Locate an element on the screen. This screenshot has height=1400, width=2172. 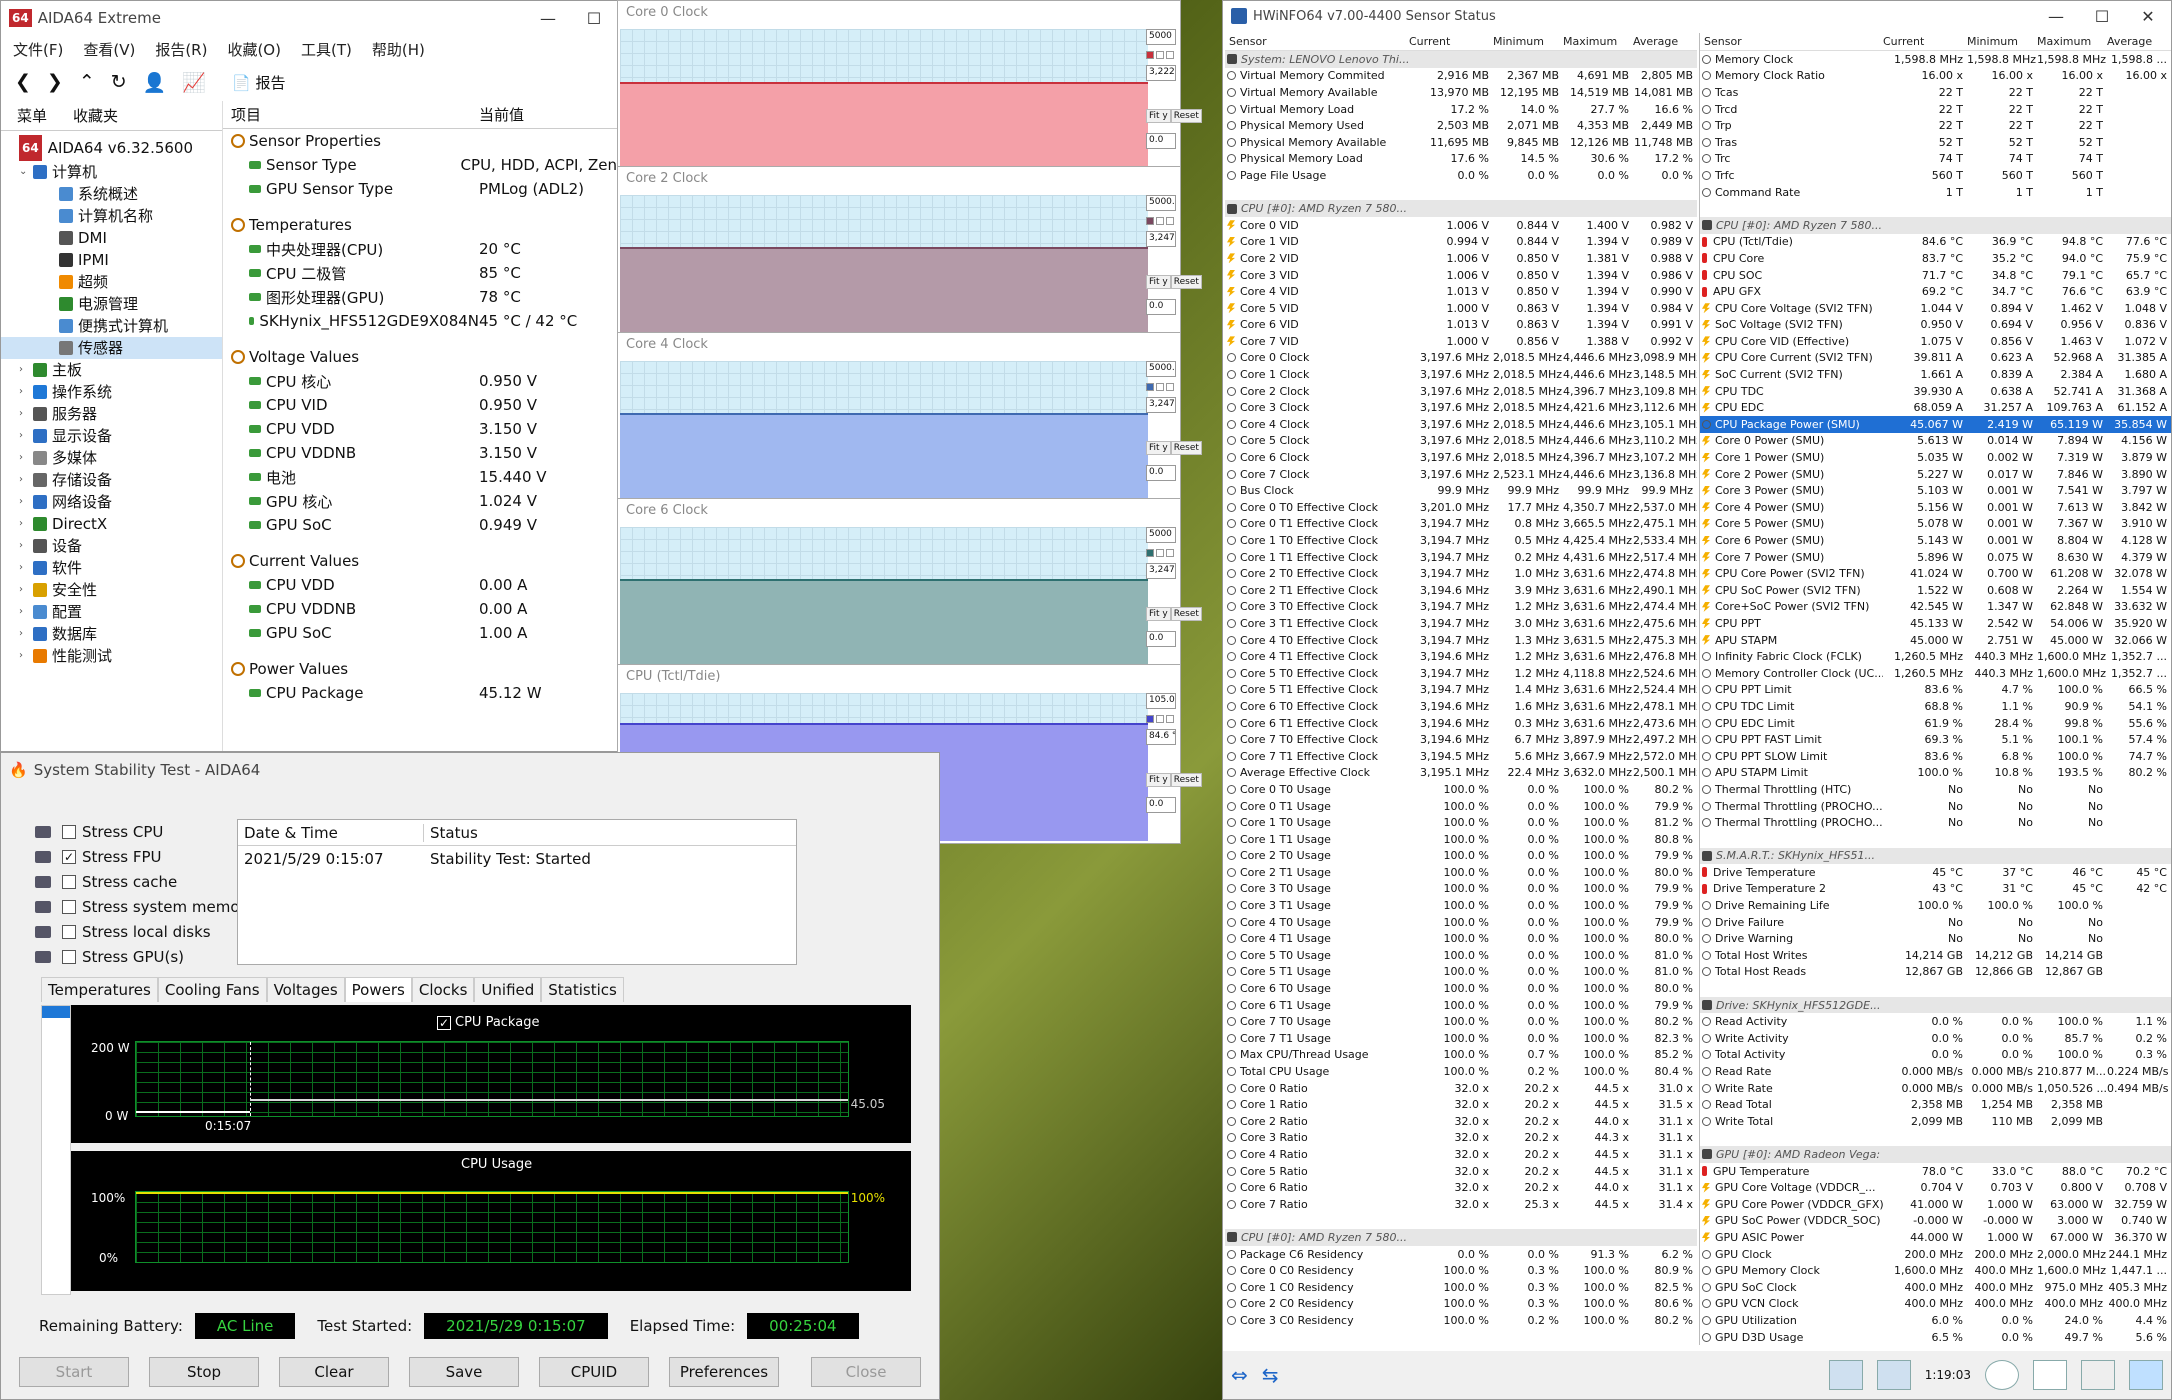
tree-item-18: › 设备 is located at coordinates (111, 546).